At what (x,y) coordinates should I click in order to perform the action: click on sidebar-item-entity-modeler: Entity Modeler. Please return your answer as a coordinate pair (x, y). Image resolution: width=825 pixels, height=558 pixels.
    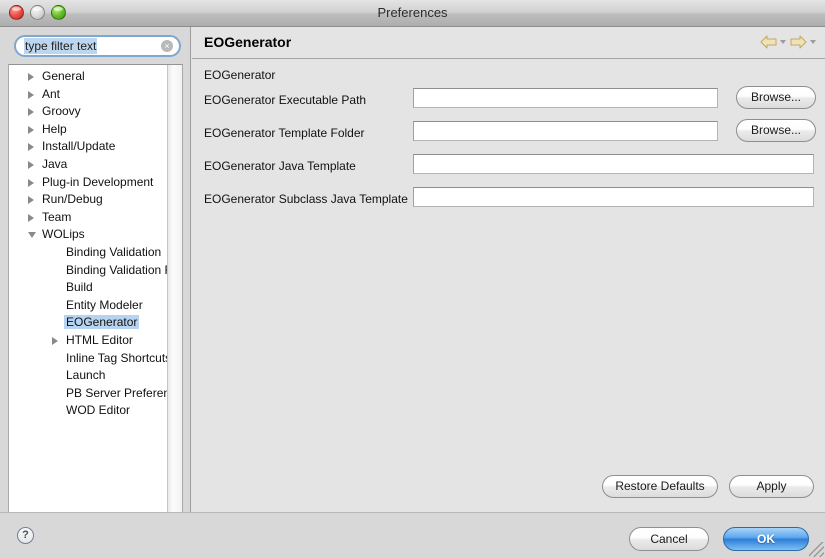
    Looking at the image, I should click on (88, 306).